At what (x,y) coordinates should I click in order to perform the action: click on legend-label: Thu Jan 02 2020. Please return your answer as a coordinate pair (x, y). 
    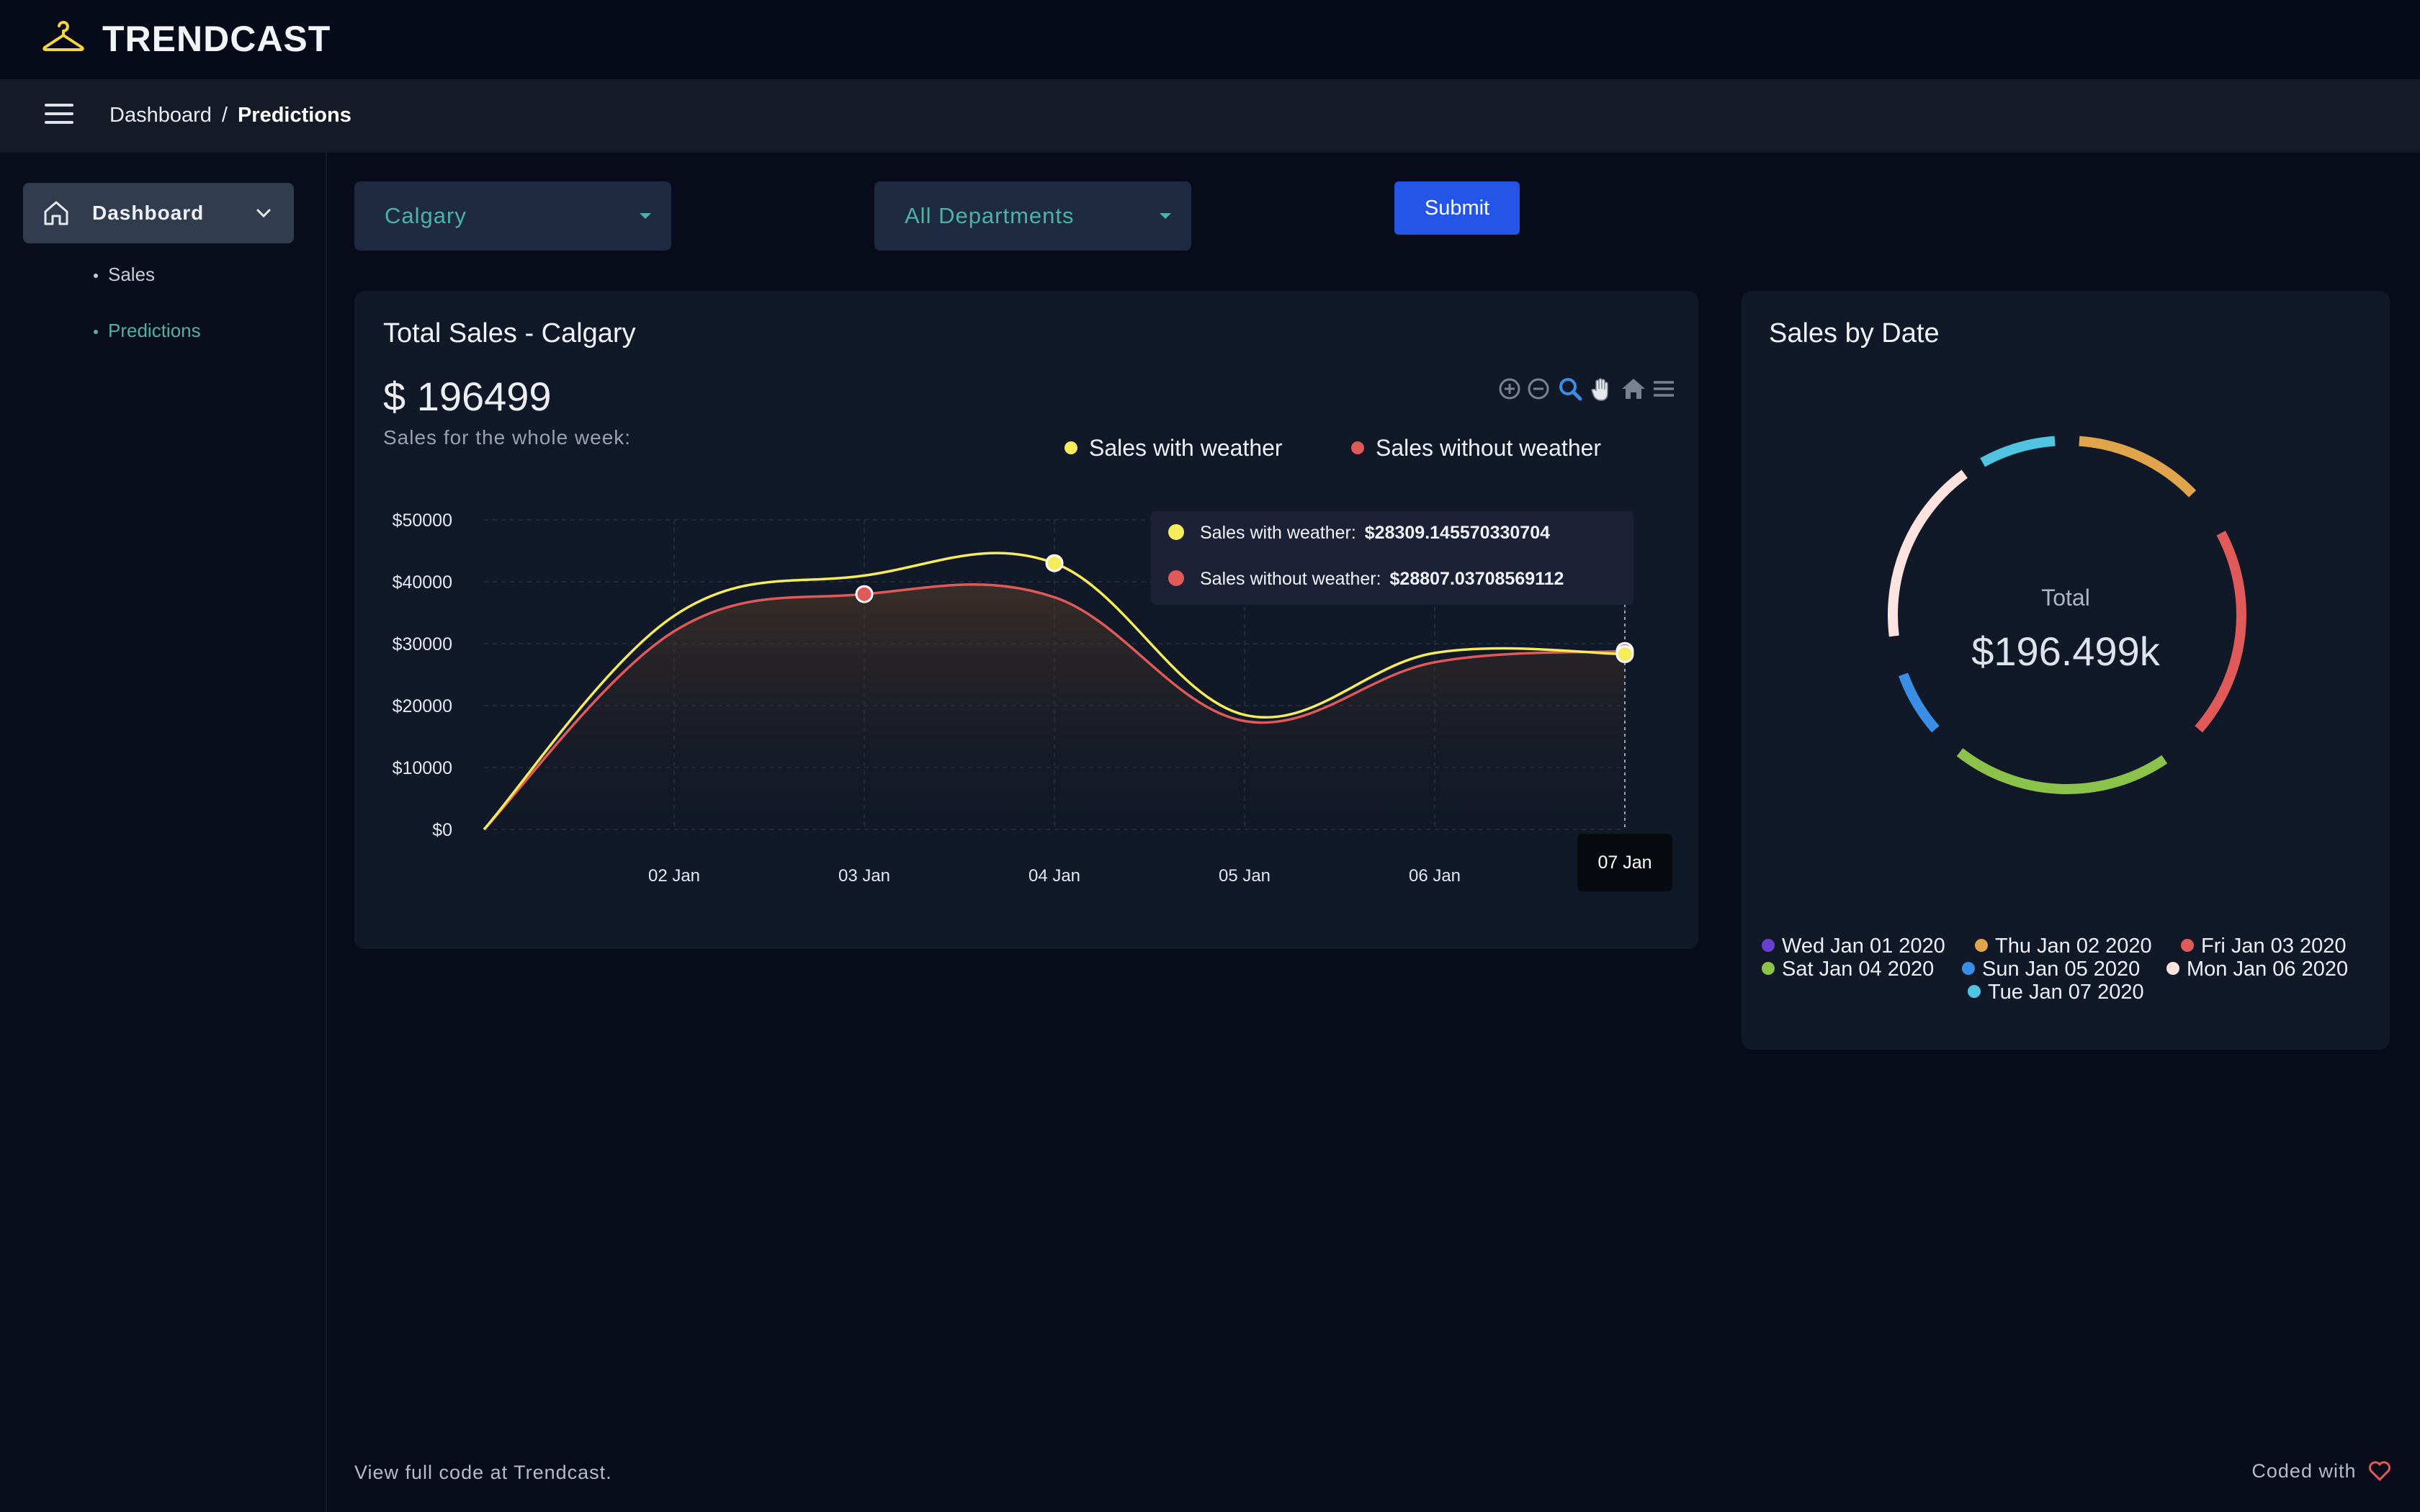
    Looking at the image, I should click on (2073, 946).